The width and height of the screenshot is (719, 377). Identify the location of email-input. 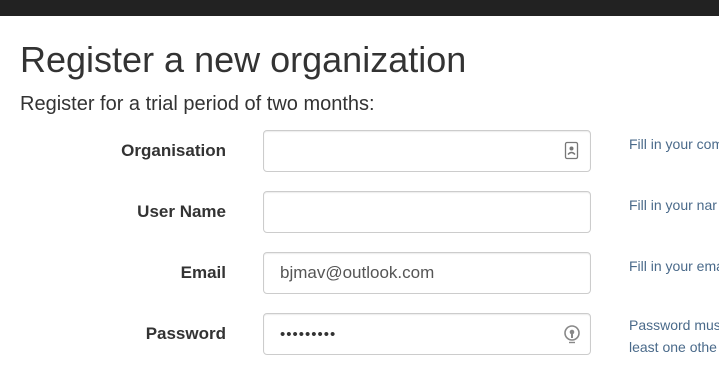
(417, 273).